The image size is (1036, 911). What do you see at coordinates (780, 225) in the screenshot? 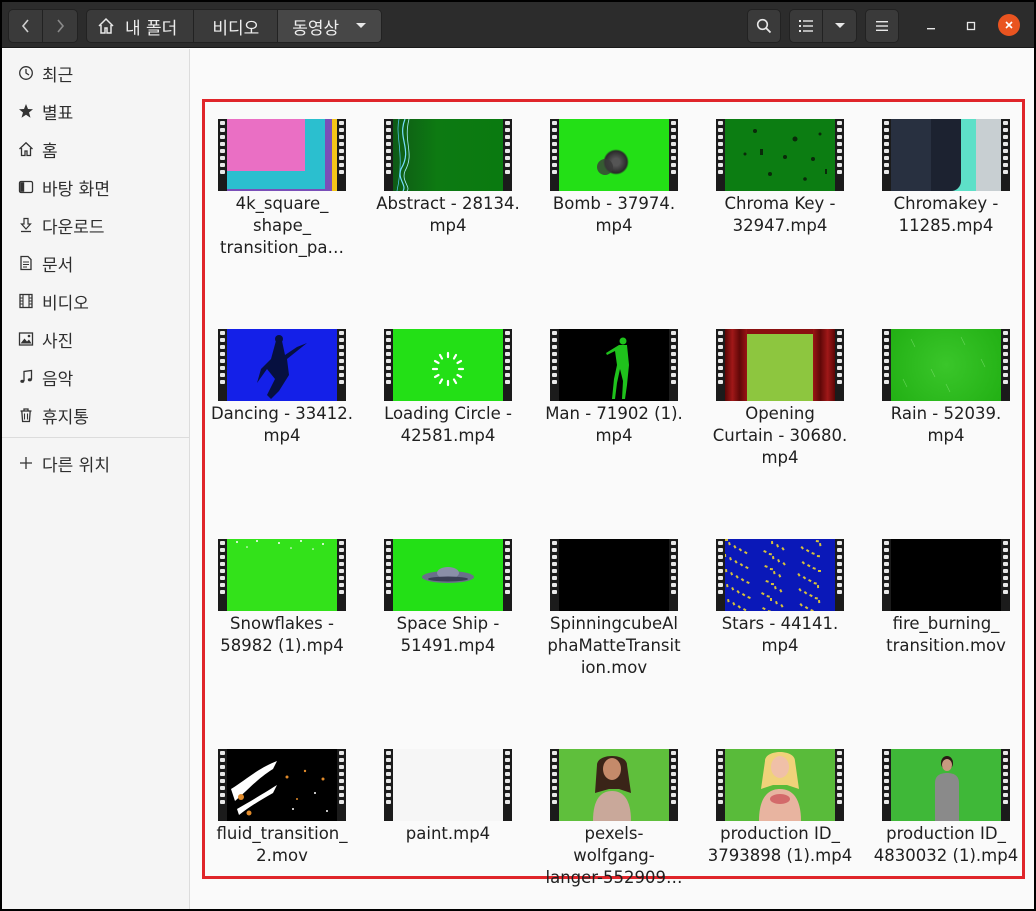
I see `file-name-line: 32947.mp4` at bounding box center [780, 225].